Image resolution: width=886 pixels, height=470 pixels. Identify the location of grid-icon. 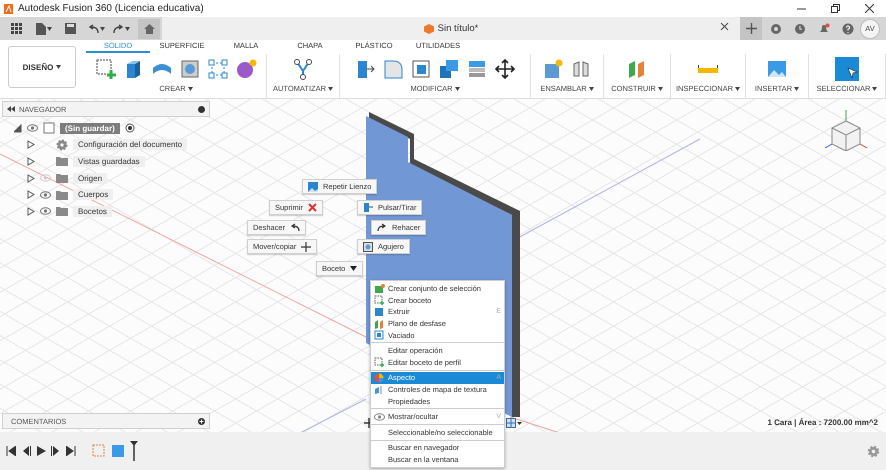
(16, 28).